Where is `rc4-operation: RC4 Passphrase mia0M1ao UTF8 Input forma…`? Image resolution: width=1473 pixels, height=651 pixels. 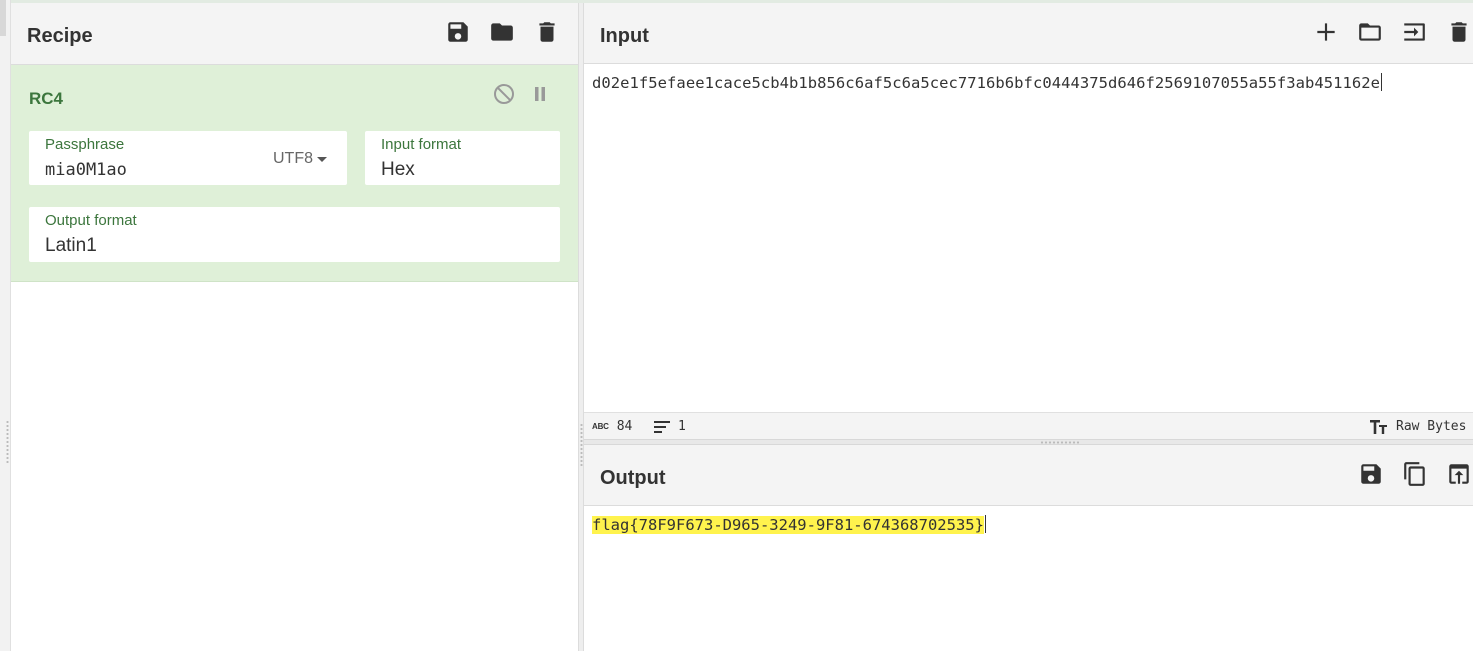 rc4-operation: RC4 Passphrase mia0M1ao UTF8 Input forma… is located at coordinates (294, 173).